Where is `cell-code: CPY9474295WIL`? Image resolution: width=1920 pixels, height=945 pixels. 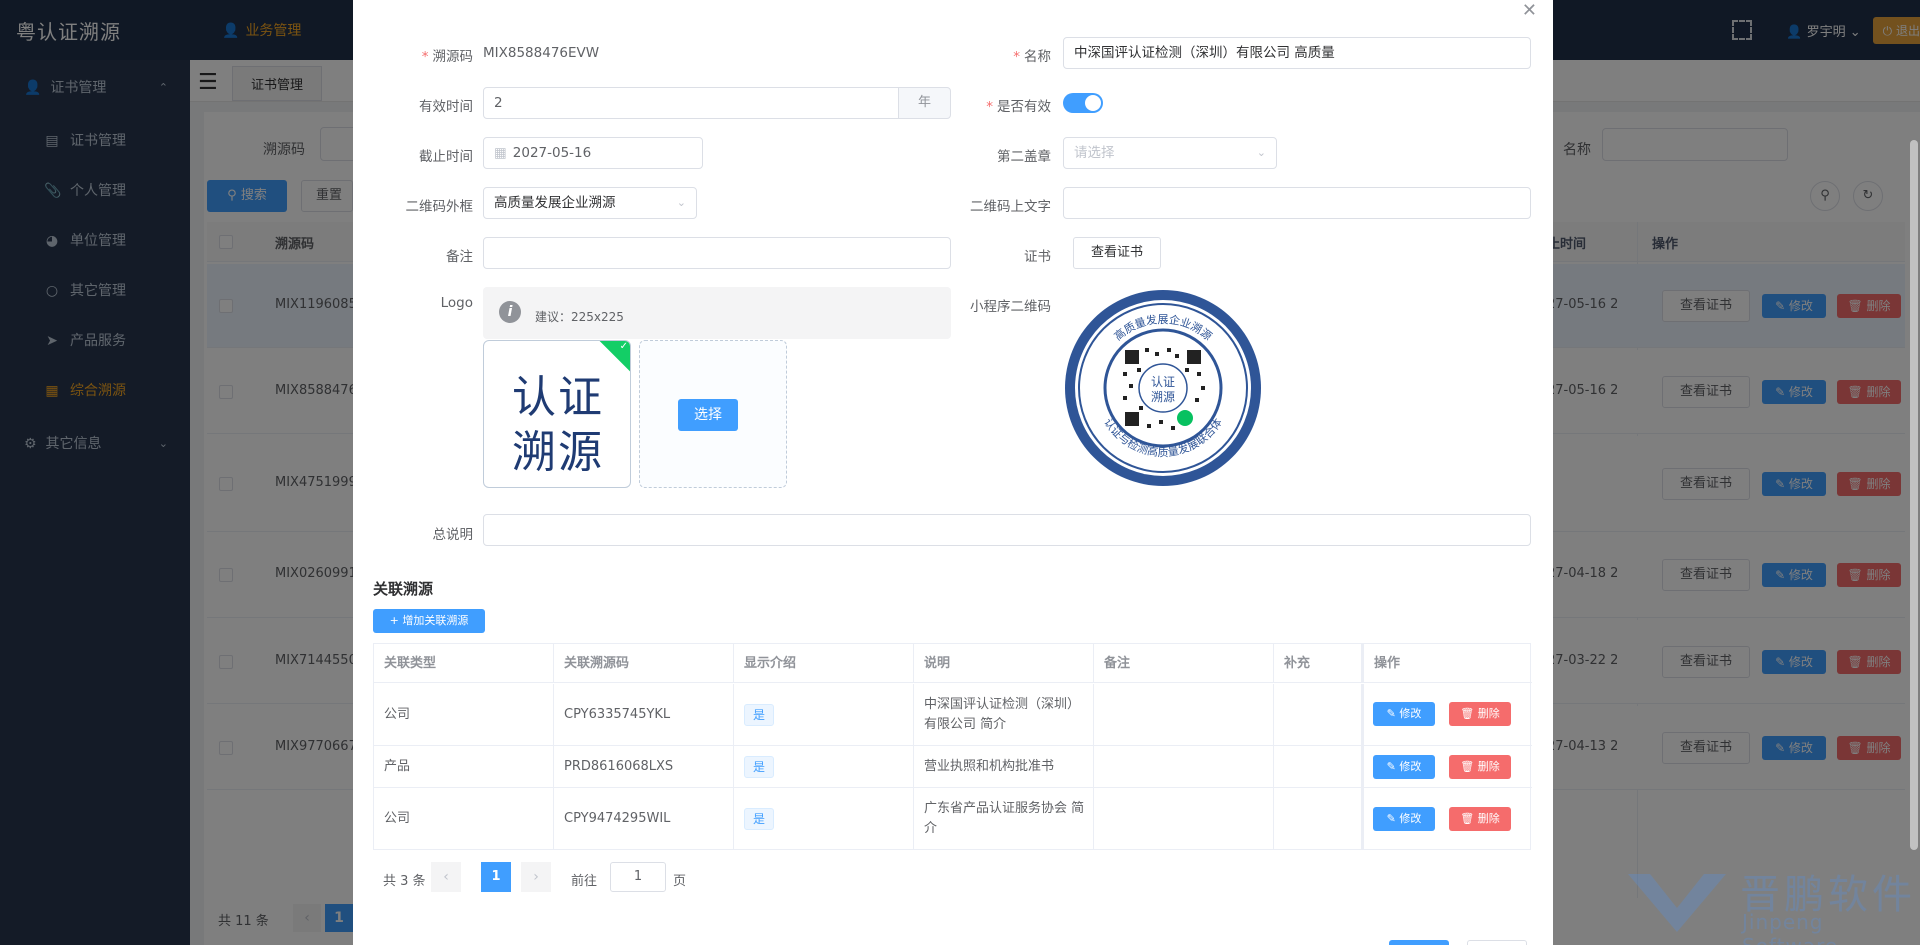 cell-code: CPY9474295WIL is located at coordinates (644, 819).